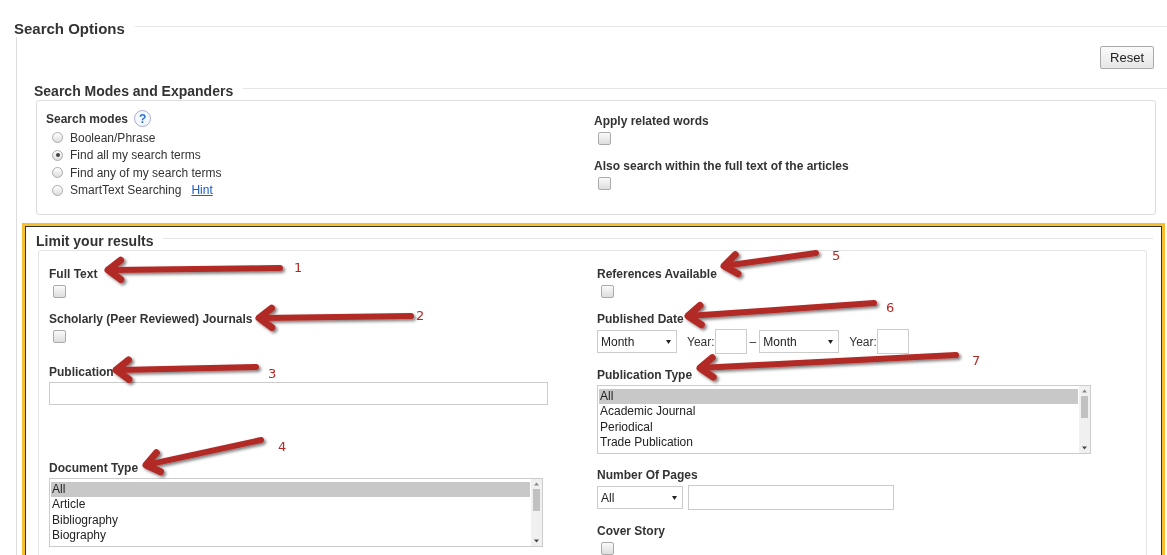  I want to click on annotation-number: 3, so click(272, 373).